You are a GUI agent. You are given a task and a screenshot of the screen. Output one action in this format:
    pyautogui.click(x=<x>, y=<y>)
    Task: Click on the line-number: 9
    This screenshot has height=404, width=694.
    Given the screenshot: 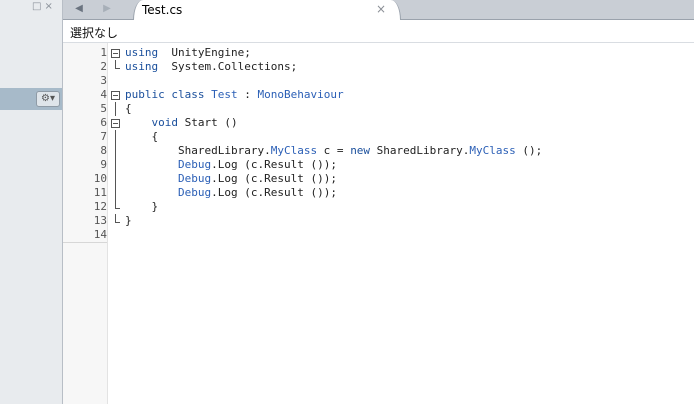 What is the action you would take?
    pyautogui.click(x=103, y=164)
    